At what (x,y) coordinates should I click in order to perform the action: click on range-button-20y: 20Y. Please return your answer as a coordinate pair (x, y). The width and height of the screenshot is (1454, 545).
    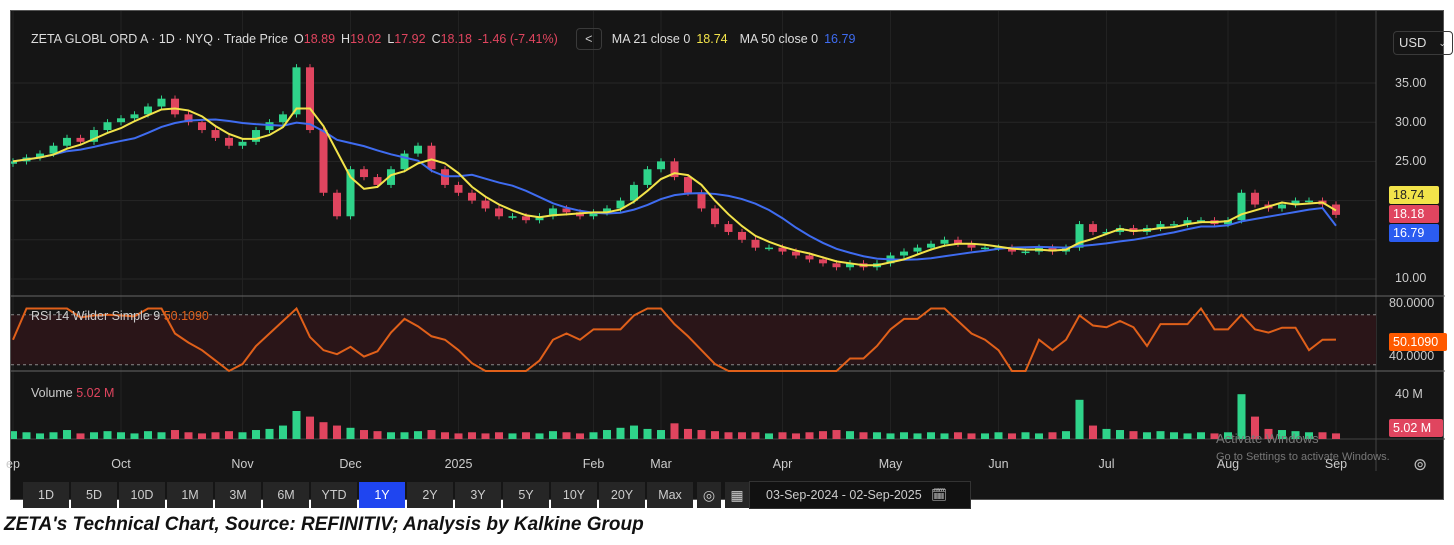
    Looking at the image, I should click on (622, 495).